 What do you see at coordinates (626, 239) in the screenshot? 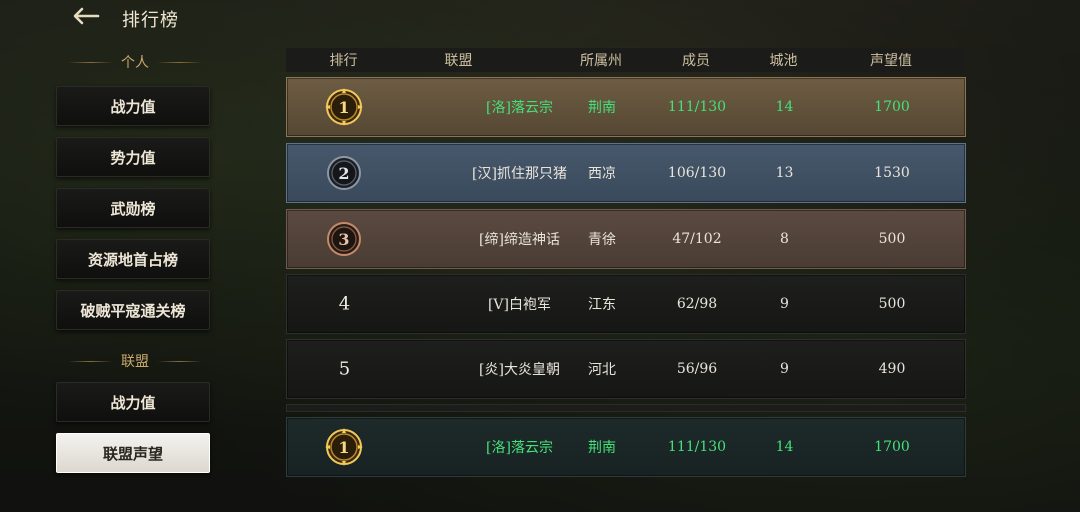
I see `table-row: 3 [缔]缔造神话 青徐 47/102 8 500` at bounding box center [626, 239].